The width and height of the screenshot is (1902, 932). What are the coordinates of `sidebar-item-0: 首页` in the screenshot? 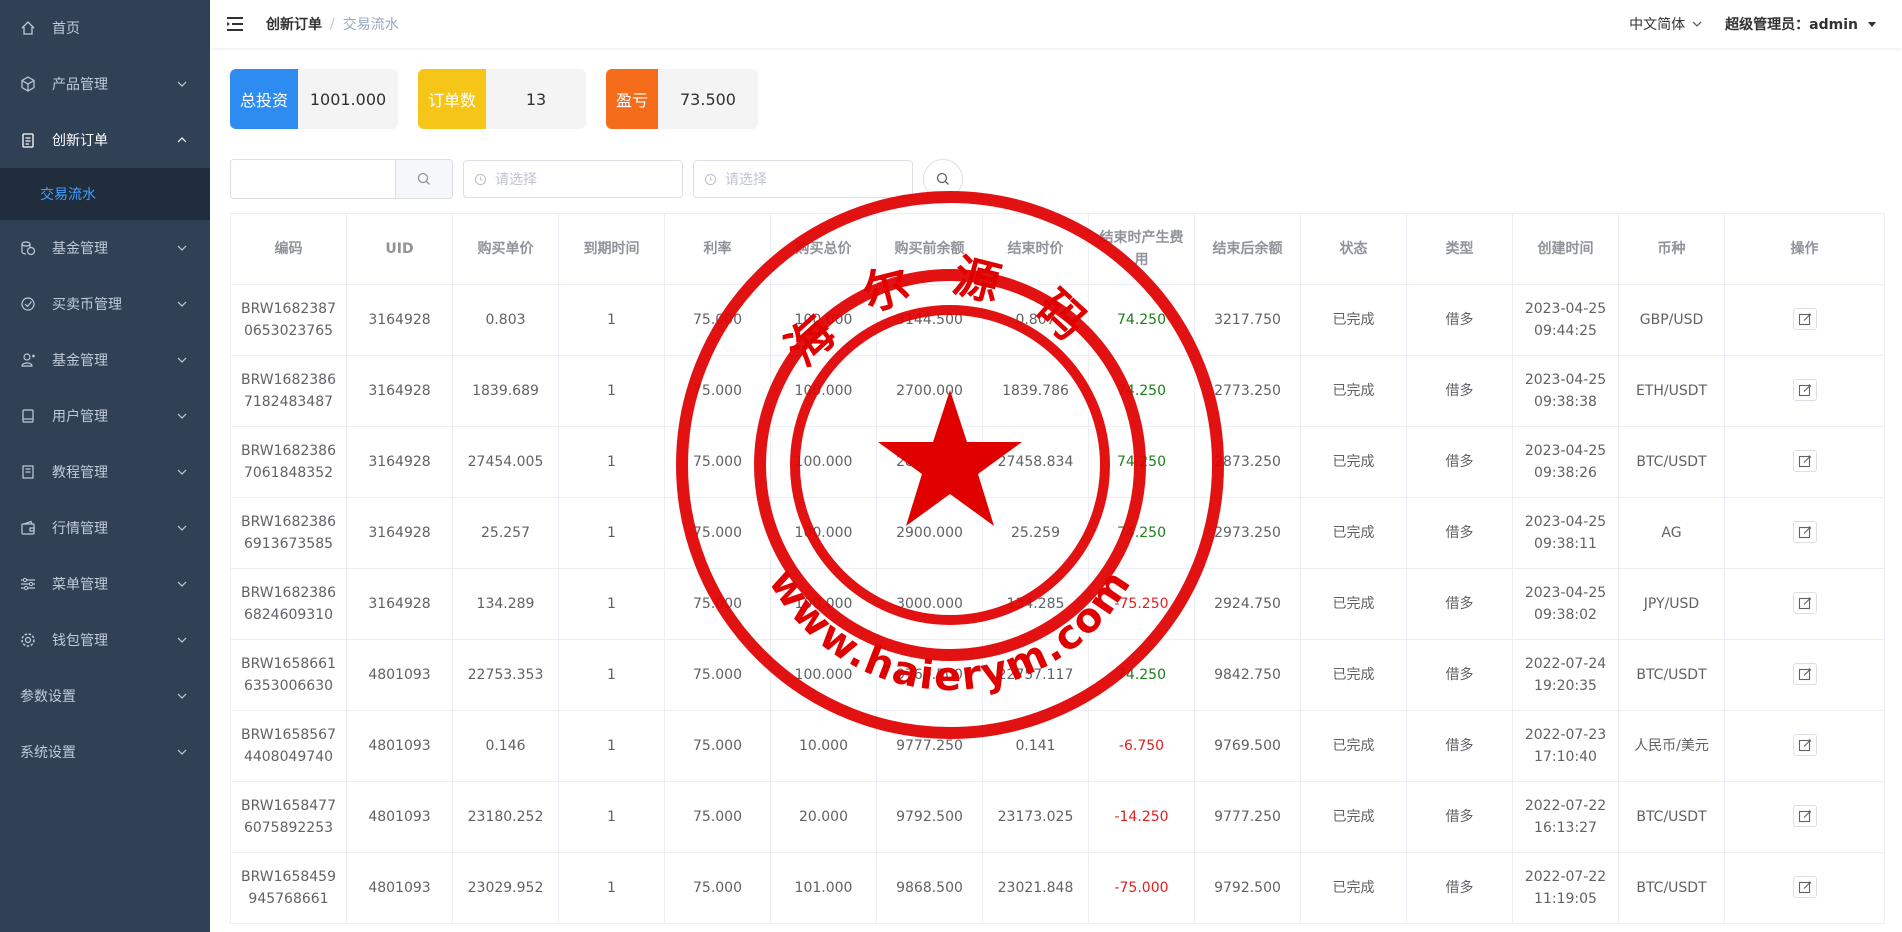 It's located at (105, 28).